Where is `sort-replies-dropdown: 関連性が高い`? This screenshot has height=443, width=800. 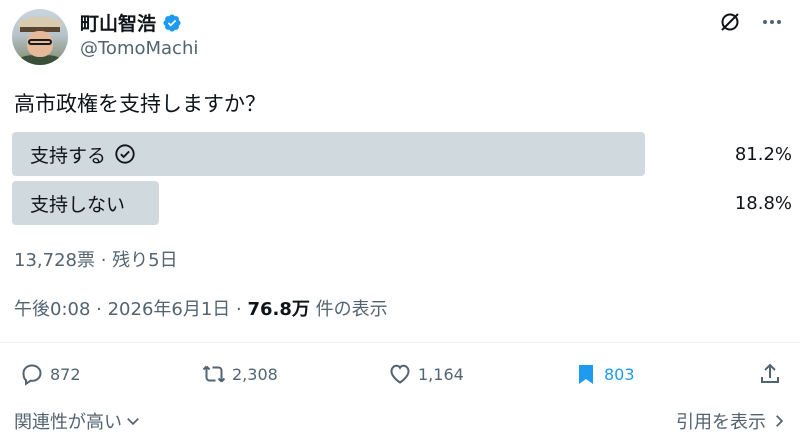 sort-replies-dropdown: 関連性が高い is located at coordinates (77, 421).